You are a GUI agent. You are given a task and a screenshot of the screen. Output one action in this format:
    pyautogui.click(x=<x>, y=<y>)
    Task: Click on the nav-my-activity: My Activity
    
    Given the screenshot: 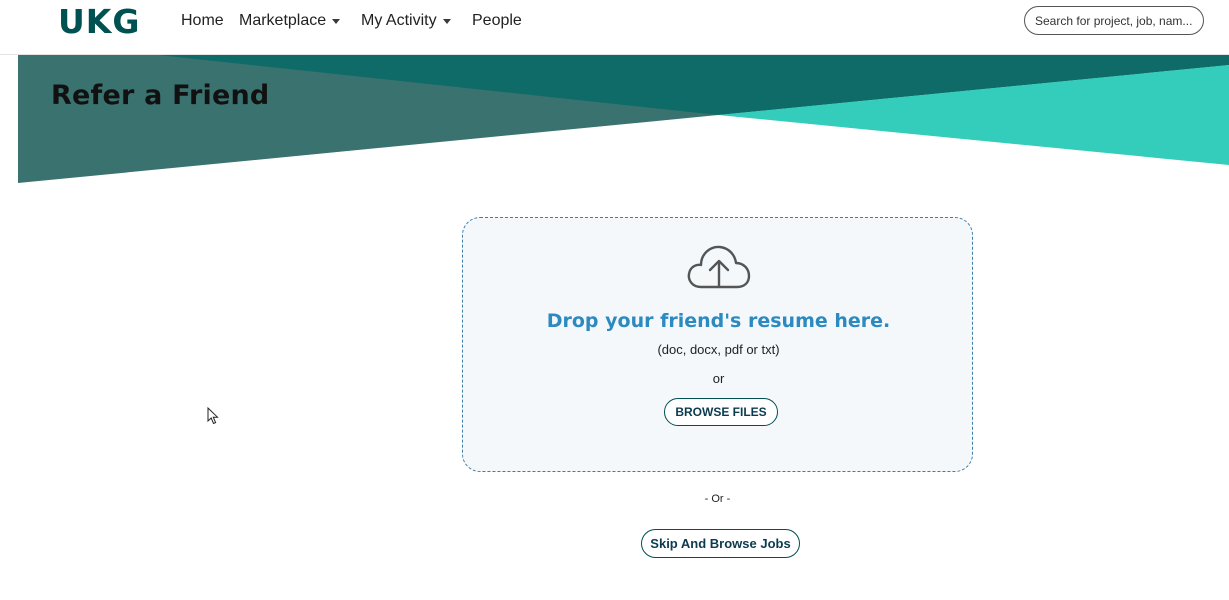 What is the action you would take?
    pyautogui.click(x=406, y=21)
    